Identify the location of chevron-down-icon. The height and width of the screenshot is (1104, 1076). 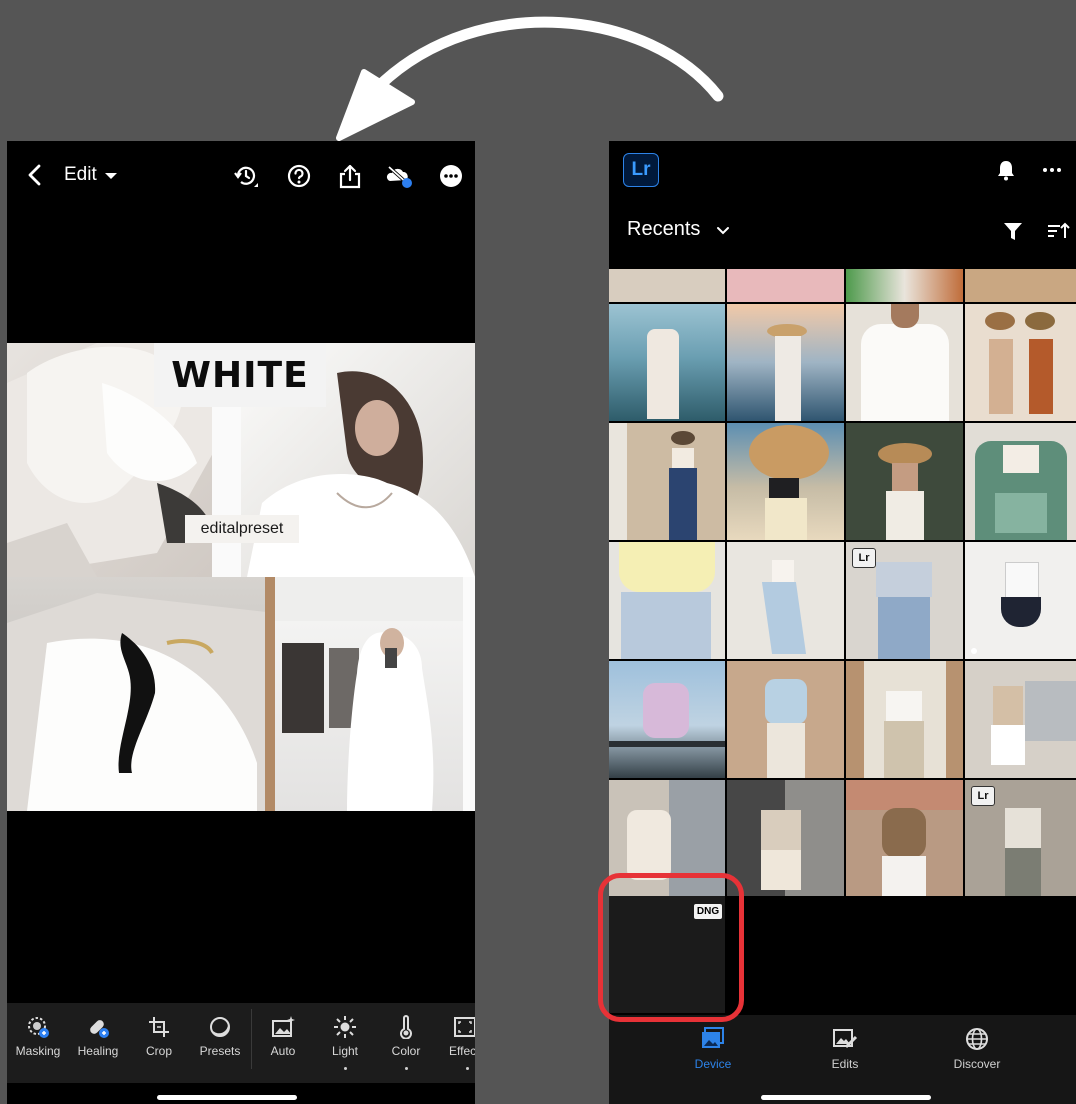
(723, 231).